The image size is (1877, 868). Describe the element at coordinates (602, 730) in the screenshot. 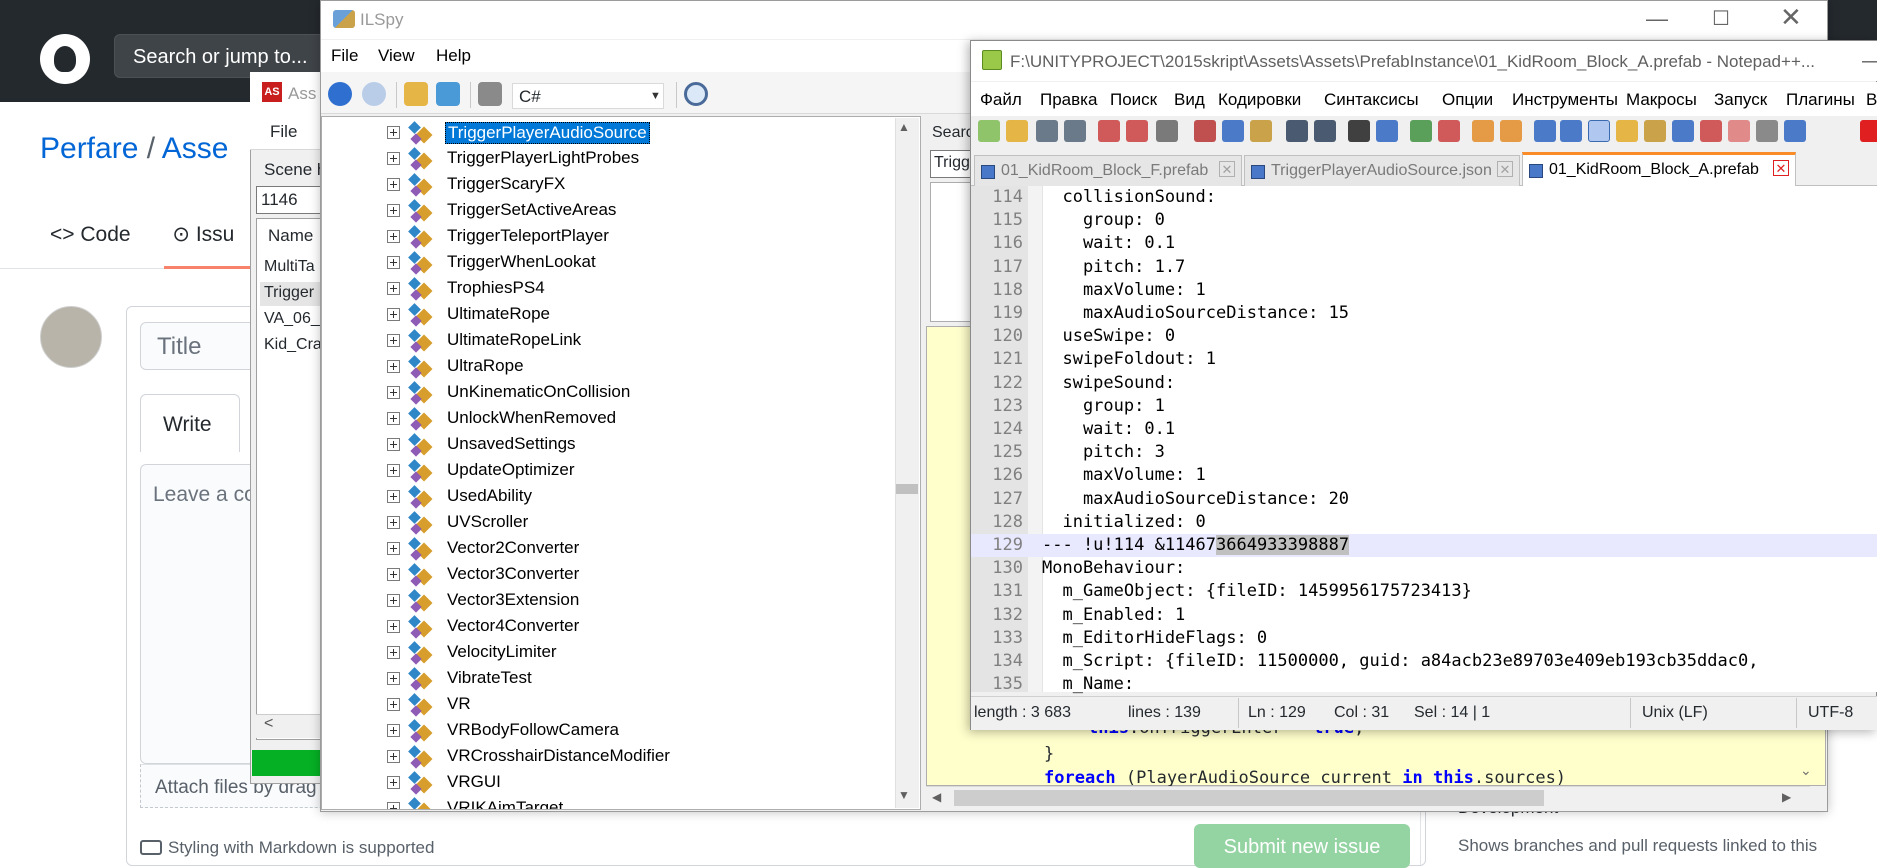

I see `tree-item: VRBodyFollowCamera` at that location.